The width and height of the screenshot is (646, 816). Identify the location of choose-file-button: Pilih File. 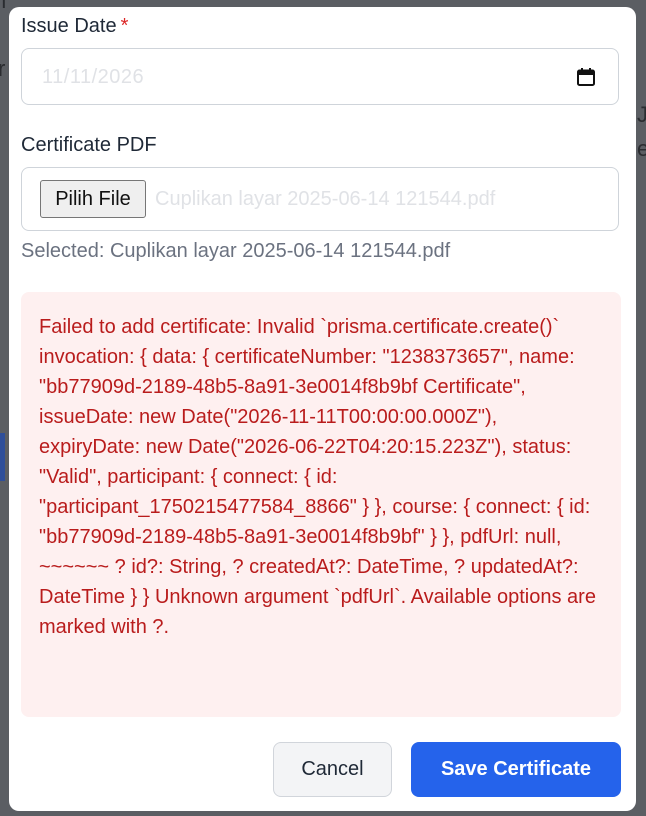
(93, 199).